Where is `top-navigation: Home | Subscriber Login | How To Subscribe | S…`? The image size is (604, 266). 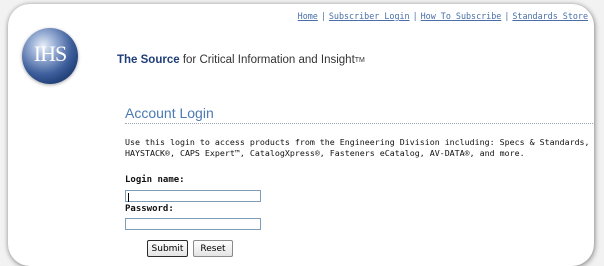 top-navigation: Home | Subscriber Login | How To Subscribe | S… is located at coordinates (443, 16).